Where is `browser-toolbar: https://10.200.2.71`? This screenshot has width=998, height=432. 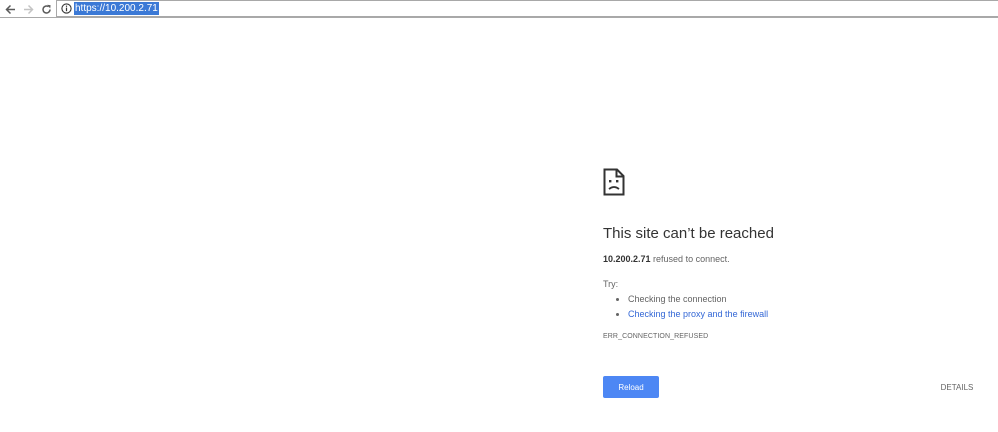 browser-toolbar: https://10.200.2.71 is located at coordinates (499, 9).